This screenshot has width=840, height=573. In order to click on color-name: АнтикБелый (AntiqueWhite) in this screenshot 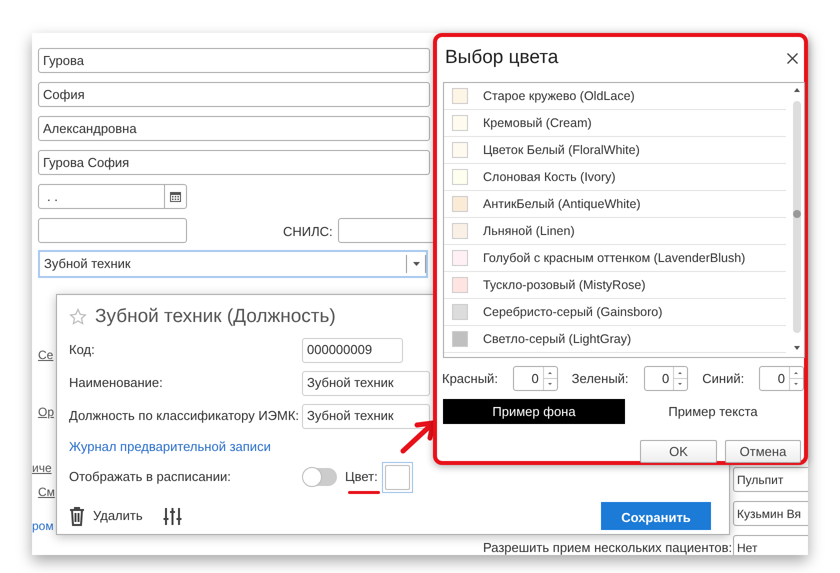, I will do `click(562, 204)`.